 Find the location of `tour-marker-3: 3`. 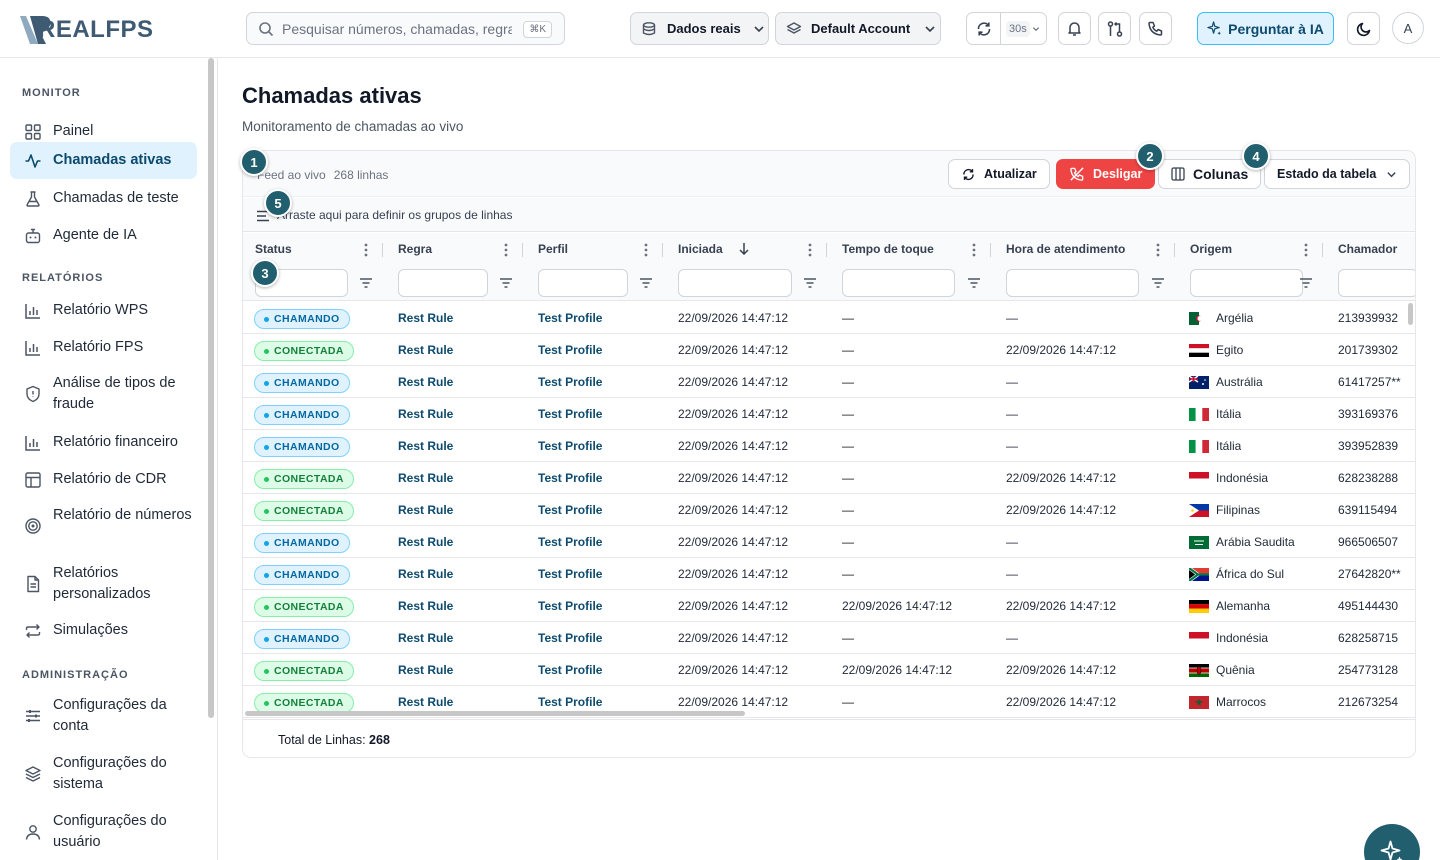

tour-marker-3: 3 is located at coordinates (265, 273).